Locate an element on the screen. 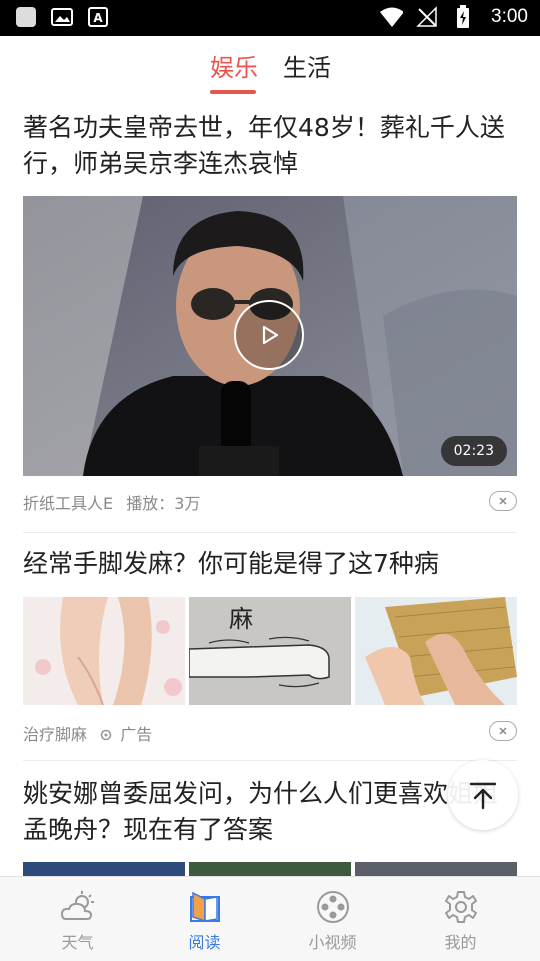  ad-image-numb-arm: 麻 is located at coordinates (270, 651).